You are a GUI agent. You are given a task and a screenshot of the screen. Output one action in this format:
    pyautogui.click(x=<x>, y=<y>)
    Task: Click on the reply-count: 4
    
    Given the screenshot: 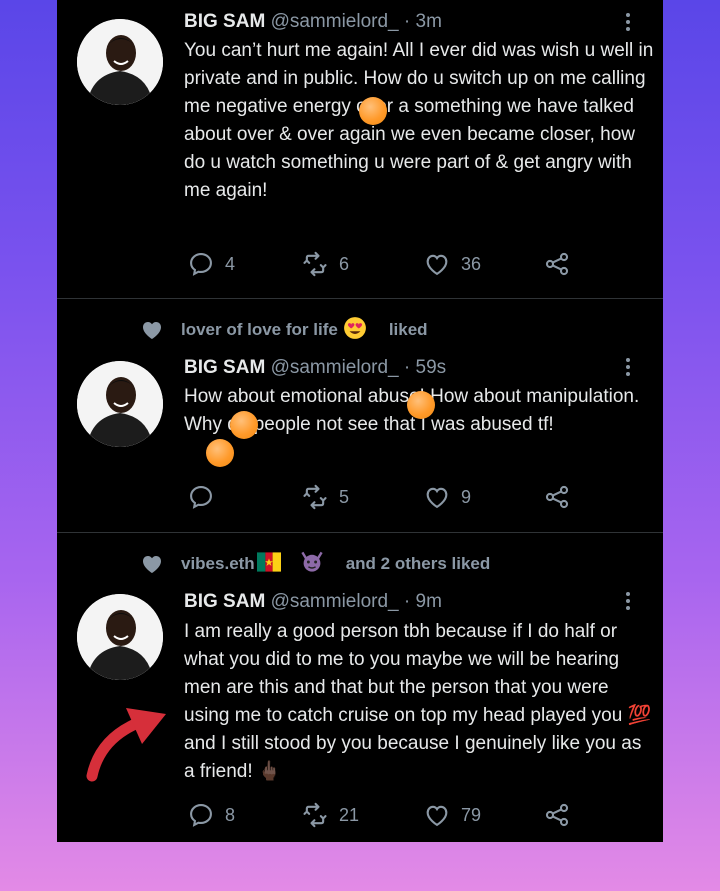 What is the action you would take?
    pyautogui.click(x=230, y=263)
    